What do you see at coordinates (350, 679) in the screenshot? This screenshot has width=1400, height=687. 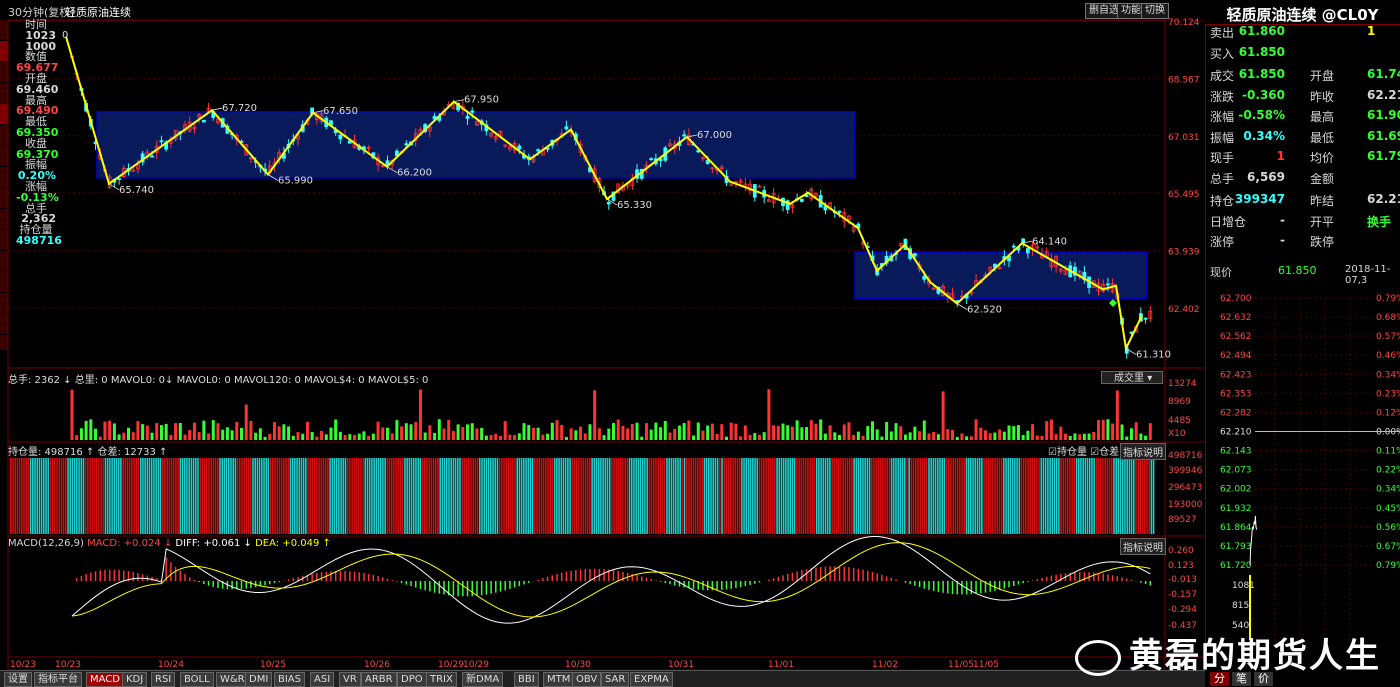 I see `tab-vr: VR` at bounding box center [350, 679].